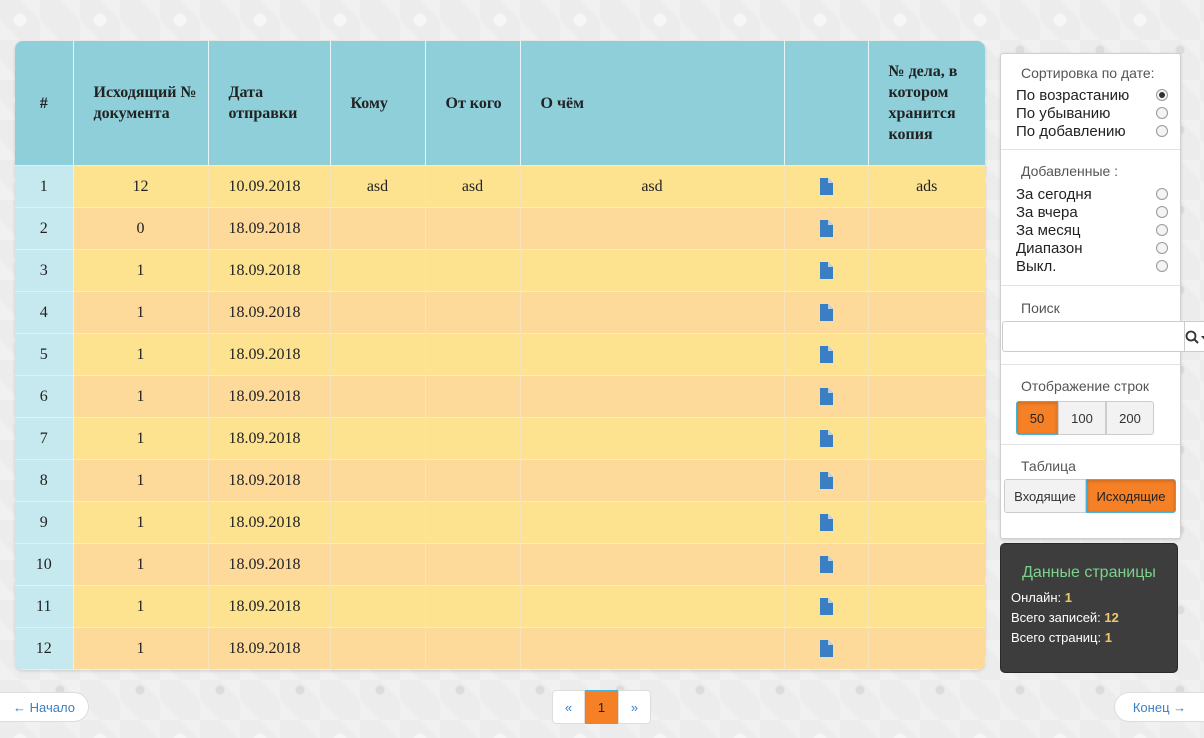 The height and width of the screenshot is (738, 1204). I want to click on cell-num: 4, so click(44, 312).